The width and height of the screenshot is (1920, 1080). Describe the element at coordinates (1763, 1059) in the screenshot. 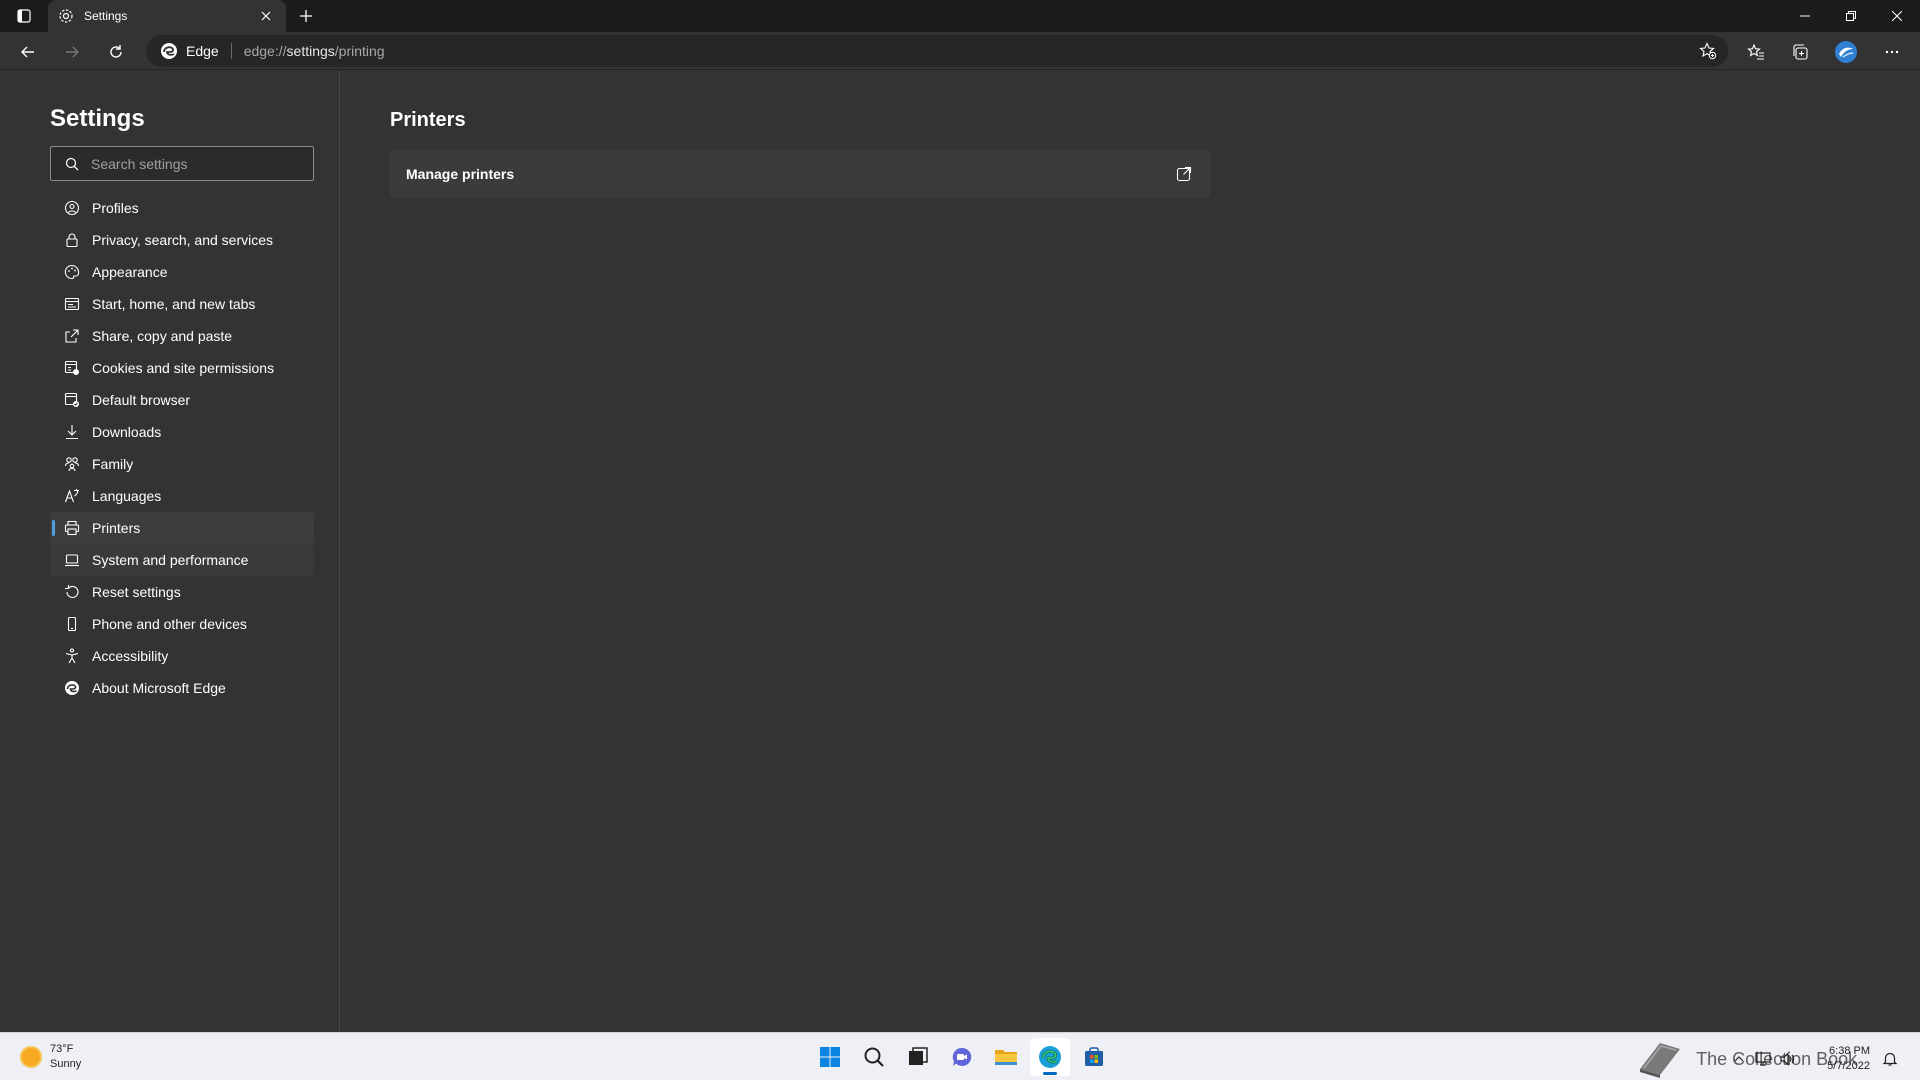

I see `display-icon` at that location.